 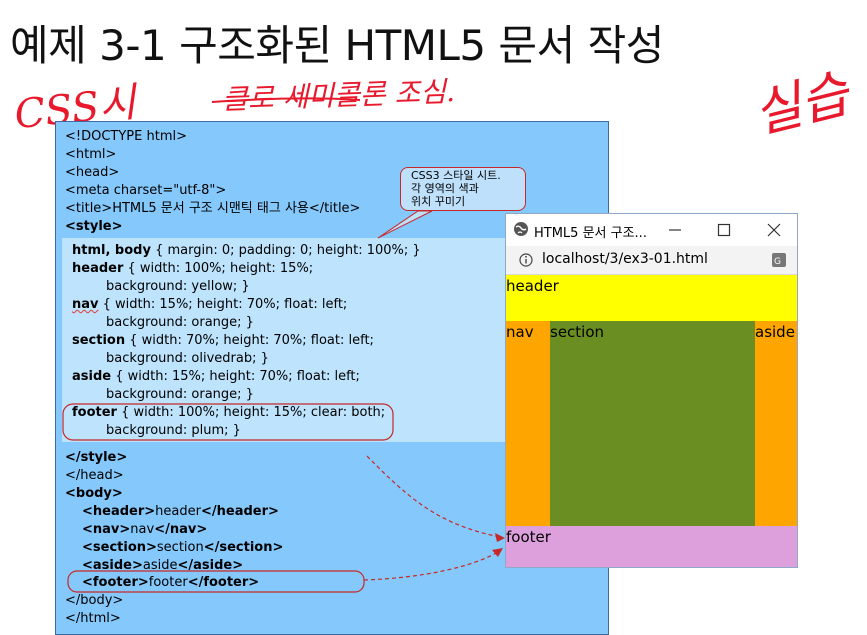 I want to click on css-rule-aside-cont: background: orange; }, so click(x=180, y=394).